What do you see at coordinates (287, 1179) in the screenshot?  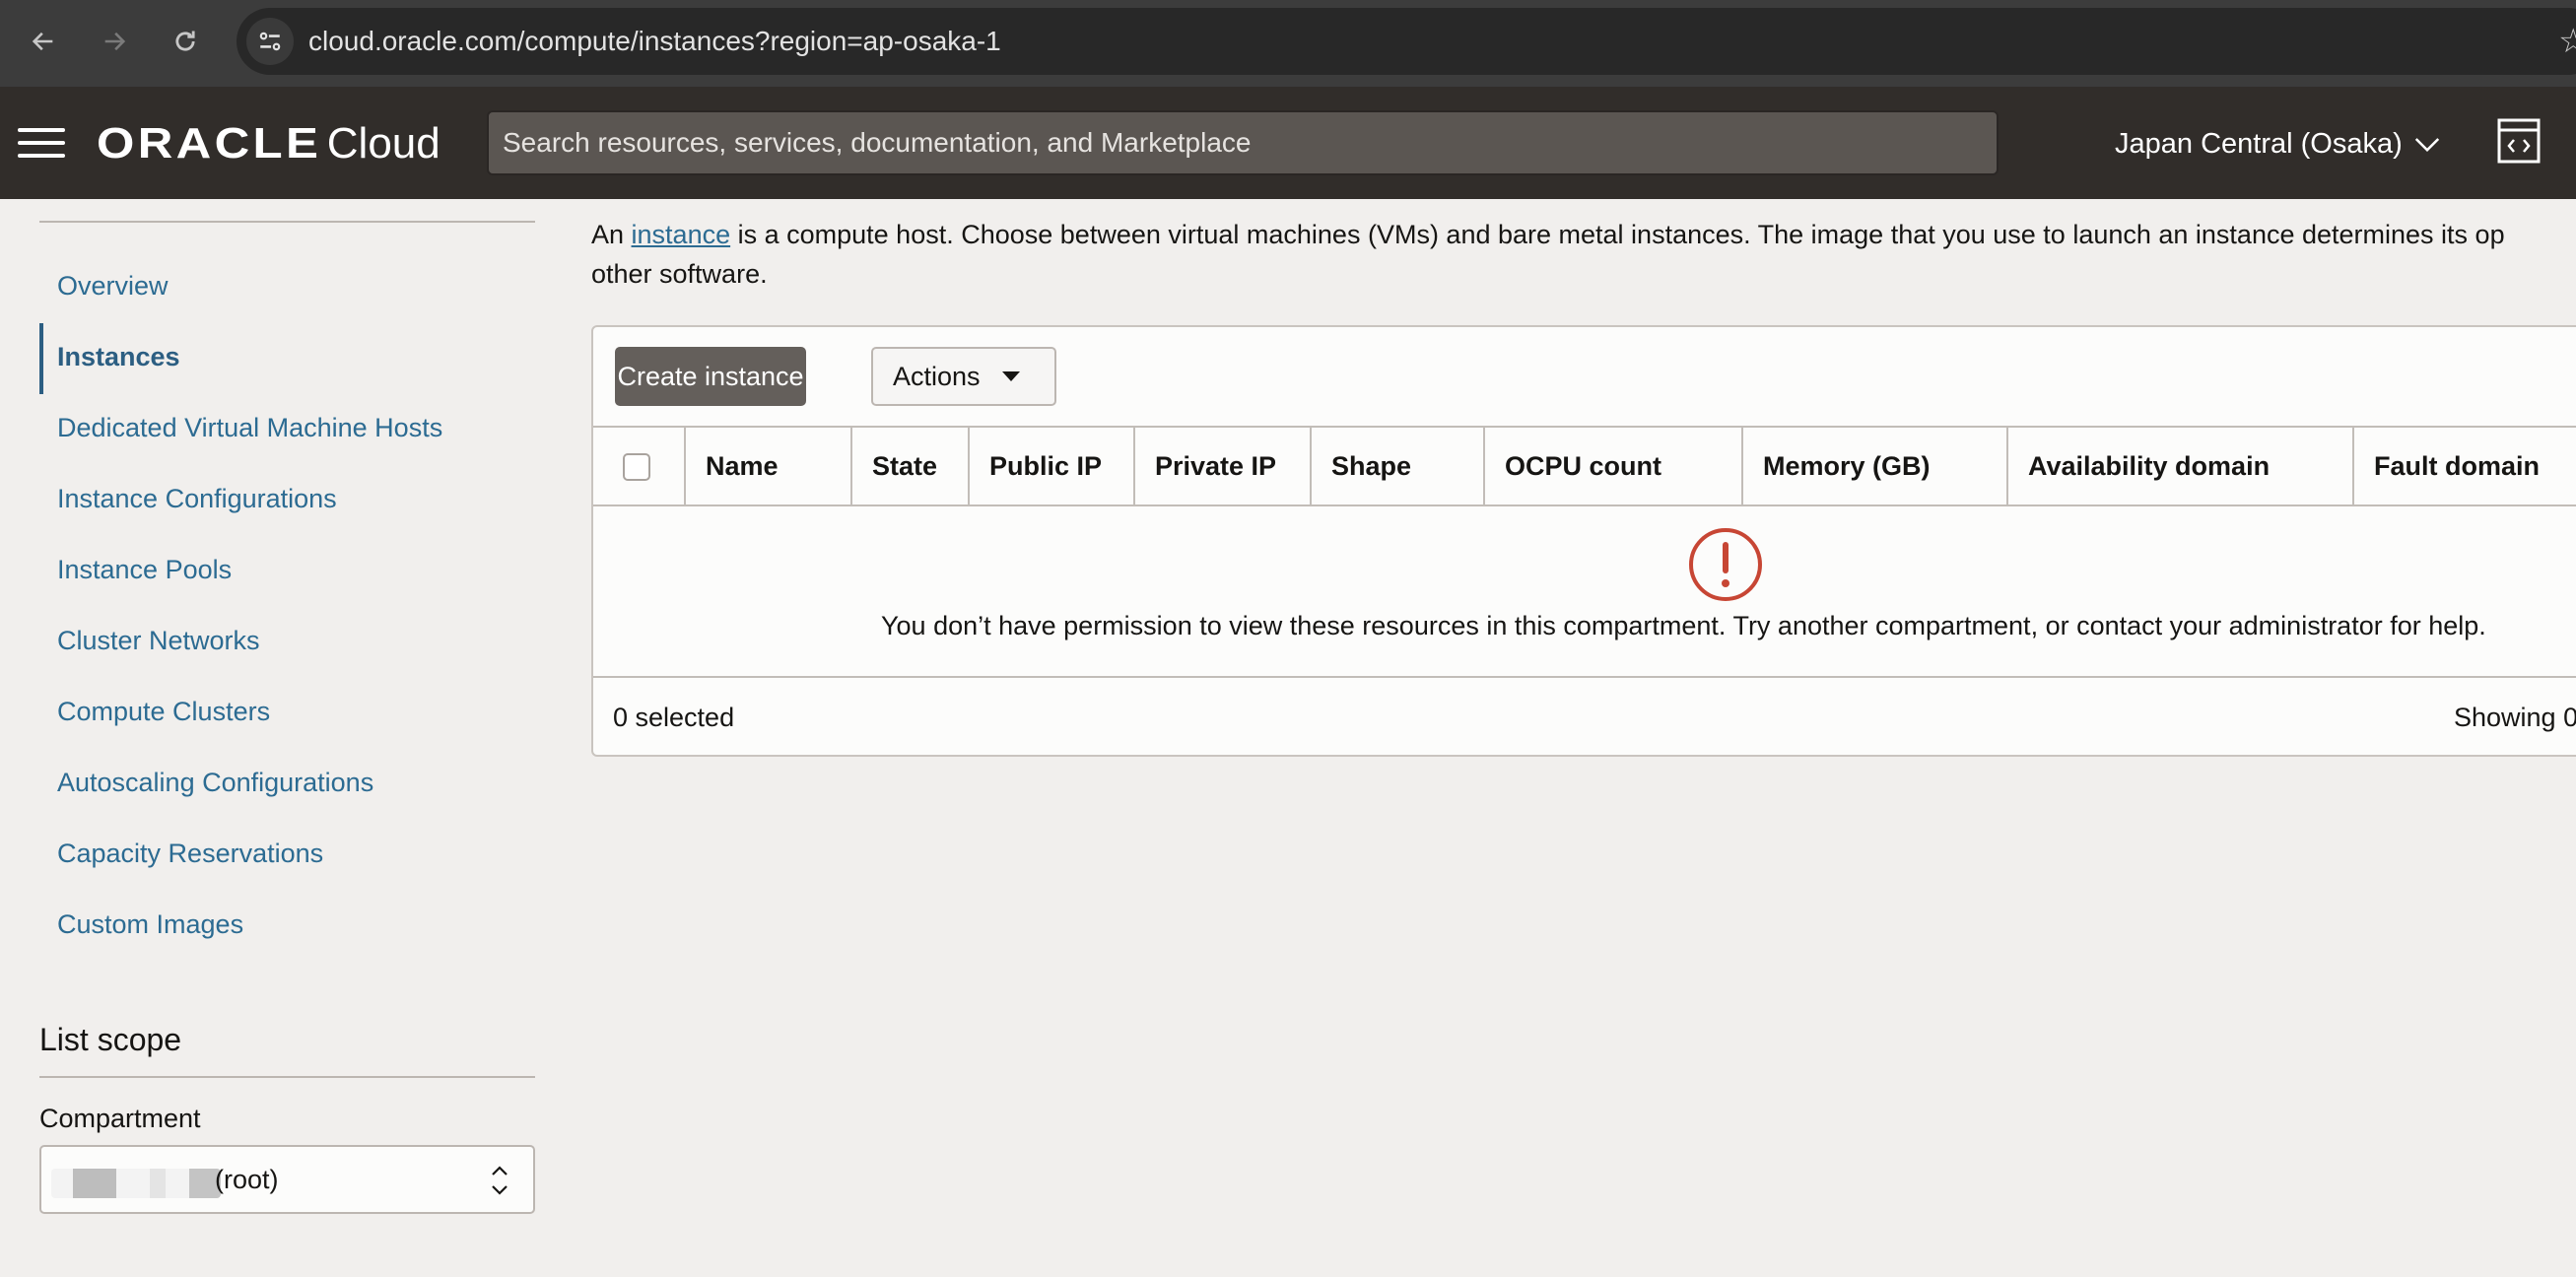 I see `compartment-select: (root)` at bounding box center [287, 1179].